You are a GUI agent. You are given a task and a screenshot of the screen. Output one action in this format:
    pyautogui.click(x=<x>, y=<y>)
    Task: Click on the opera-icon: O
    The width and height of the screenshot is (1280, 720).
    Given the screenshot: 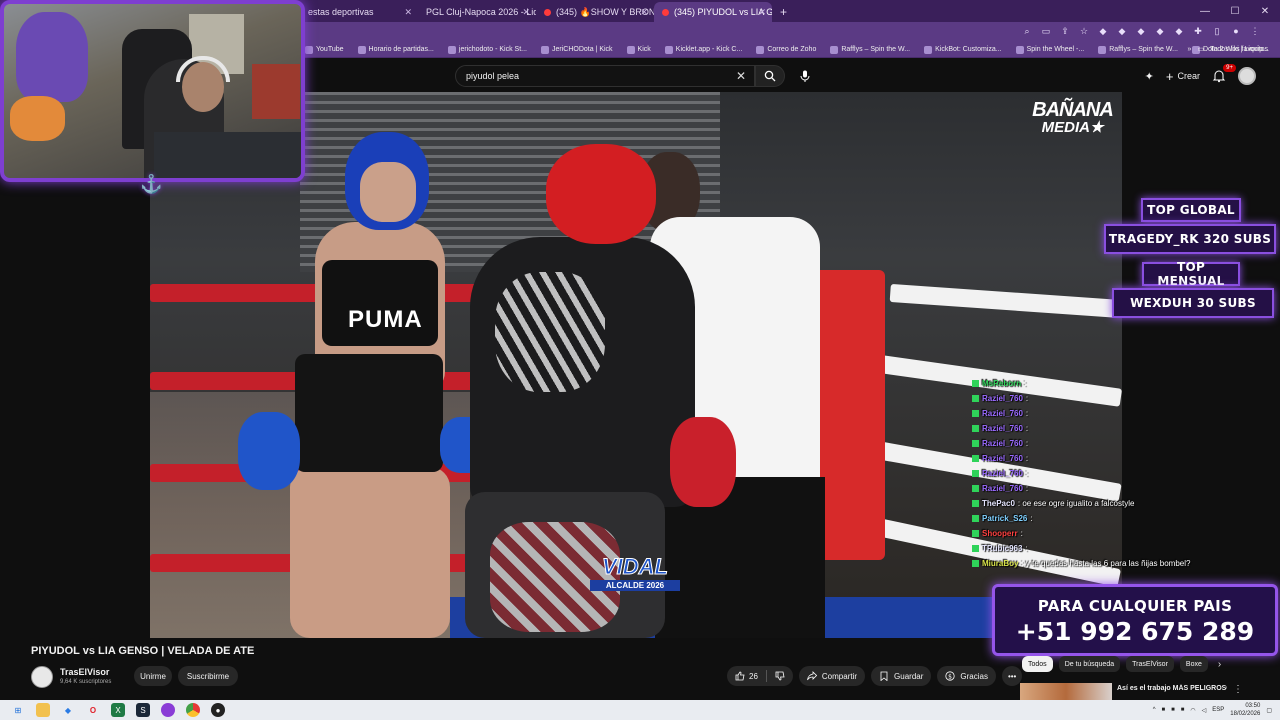 What is the action you would take?
    pyautogui.click(x=93, y=710)
    